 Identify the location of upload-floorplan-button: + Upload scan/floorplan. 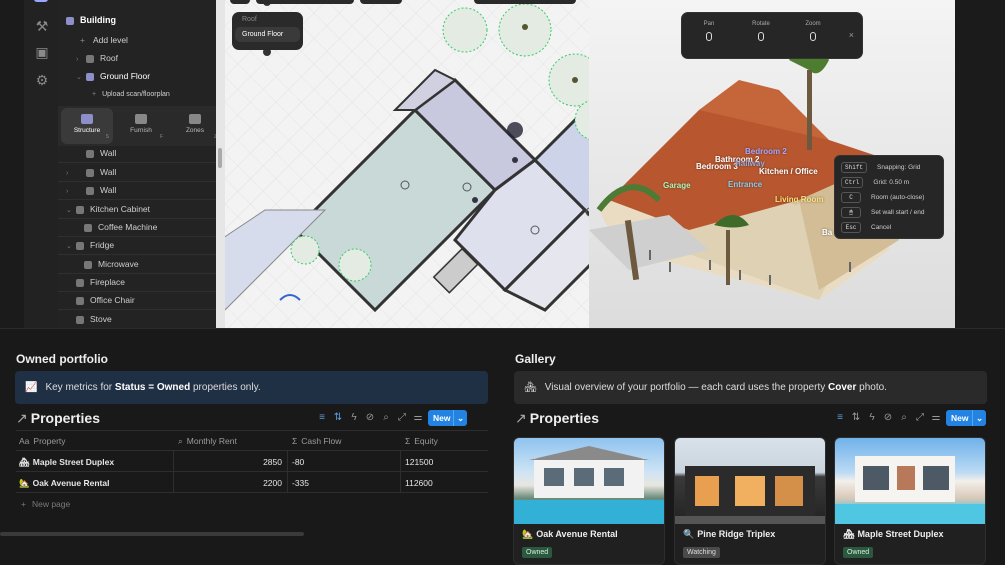
(154, 95).